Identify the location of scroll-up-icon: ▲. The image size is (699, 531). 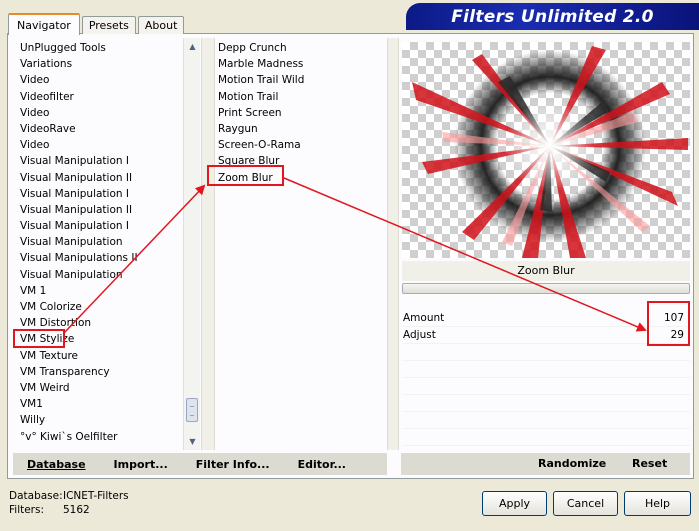
(192, 46).